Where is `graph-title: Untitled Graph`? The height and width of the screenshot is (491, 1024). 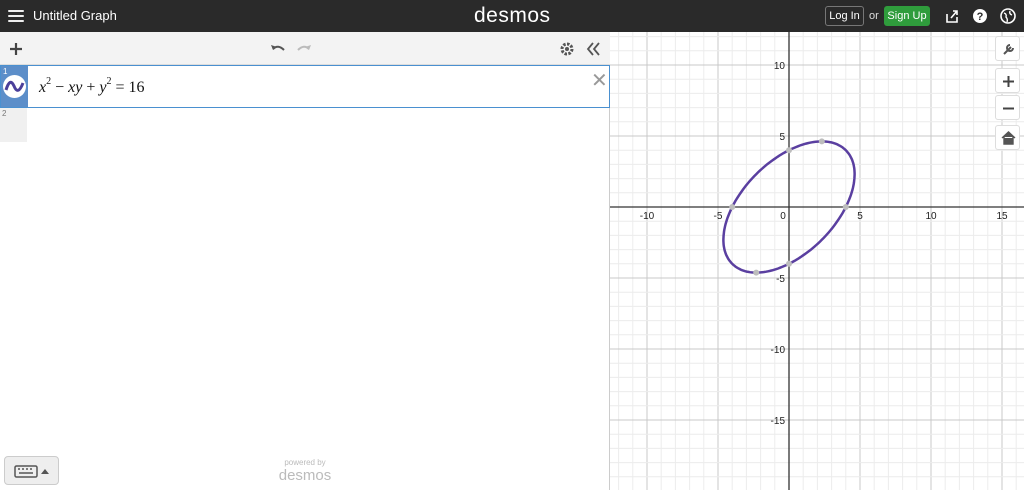
graph-title: Untitled Graph is located at coordinates (75, 15).